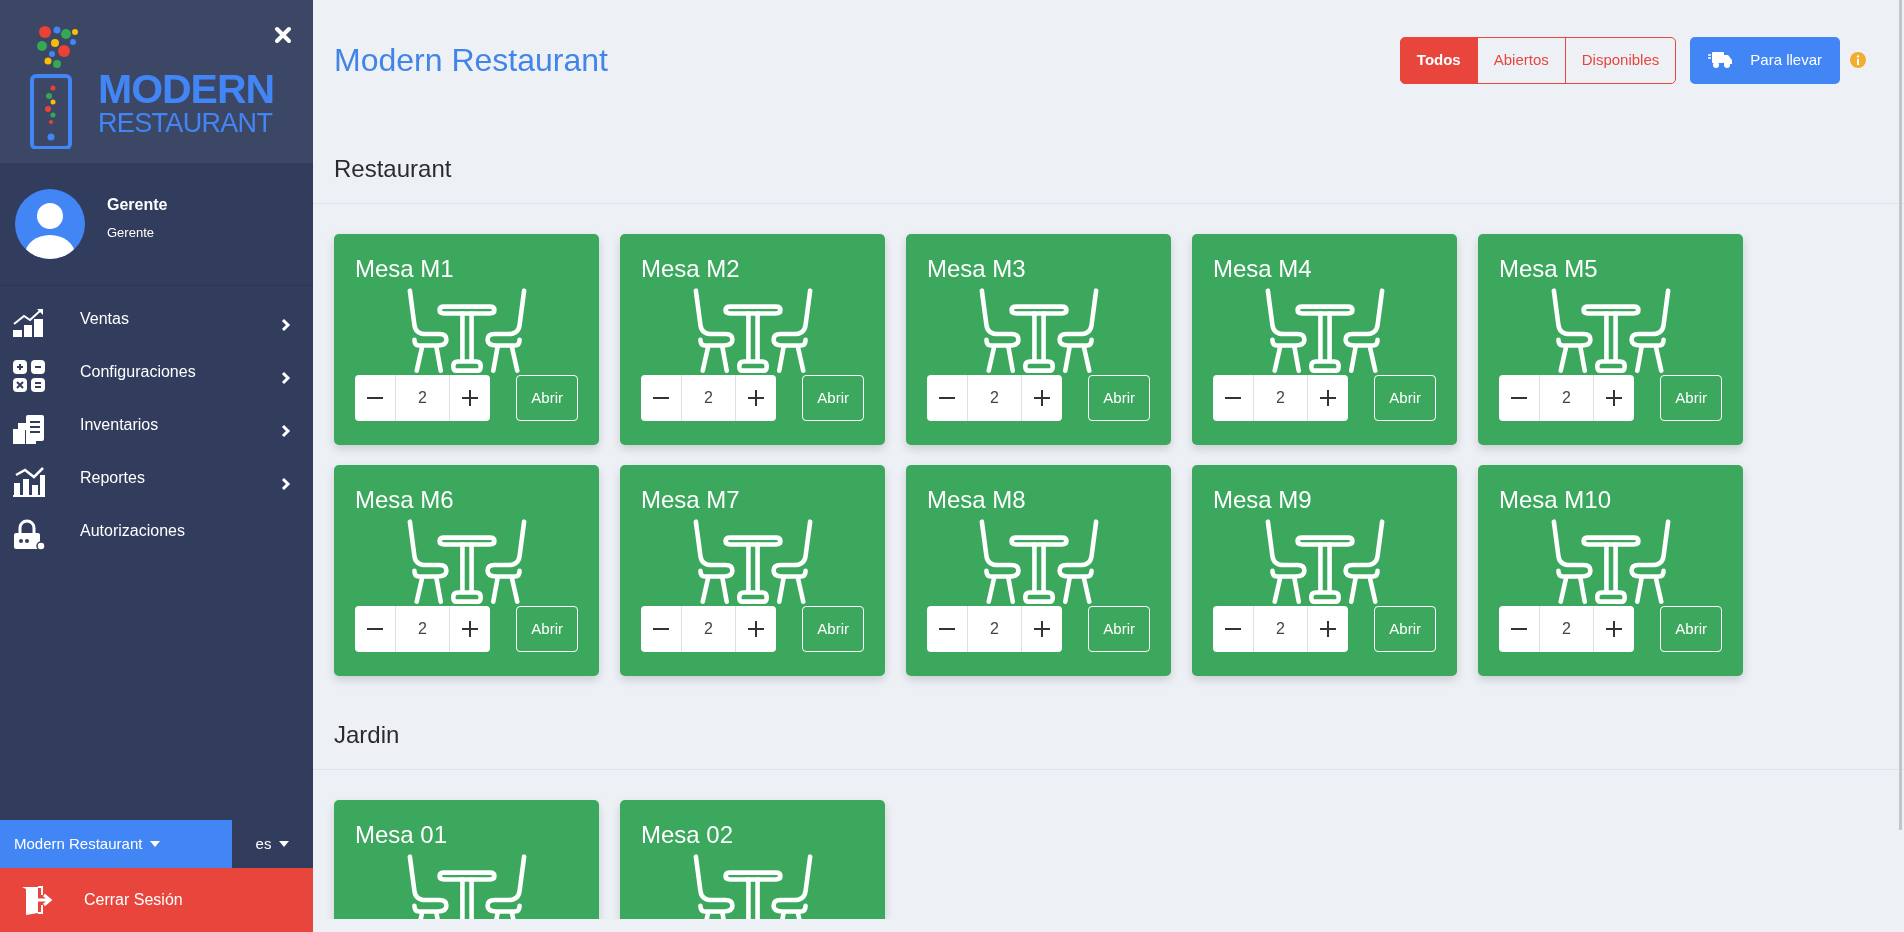 This screenshot has height=932, width=1904. What do you see at coordinates (405, 500) in the screenshot?
I see `table-name: Mesa M6` at bounding box center [405, 500].